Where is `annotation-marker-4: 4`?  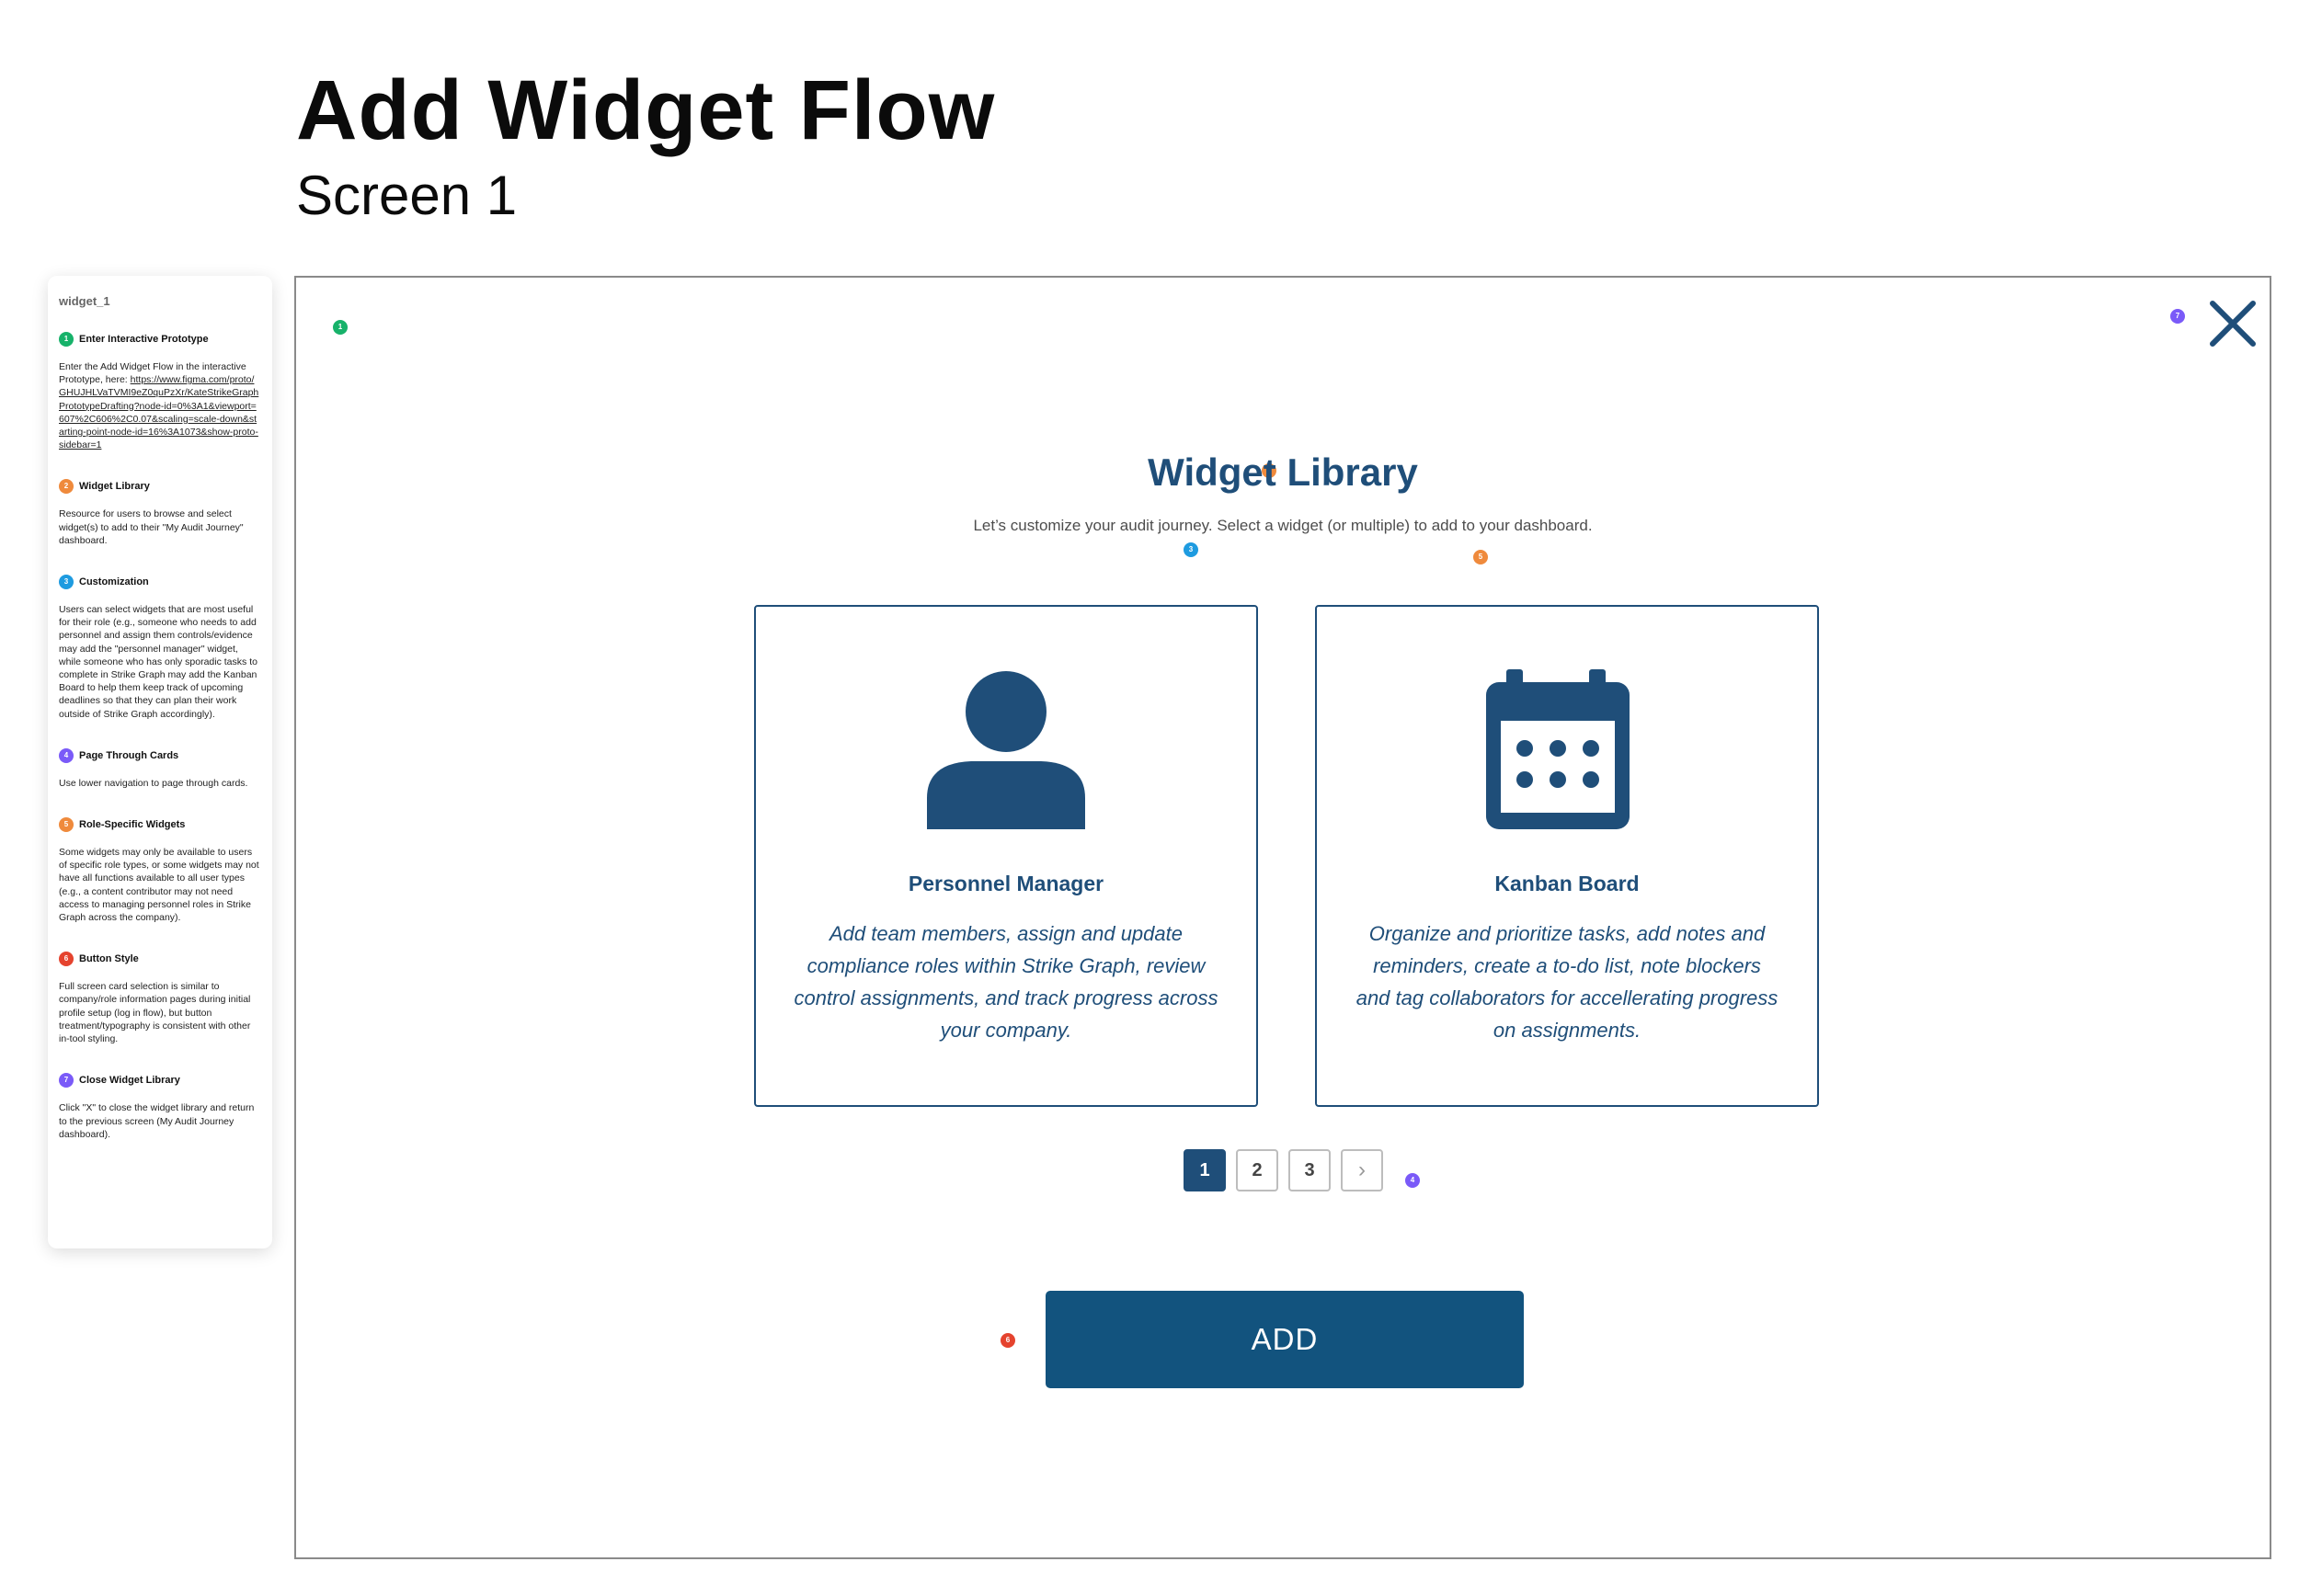
annotation-marker-4: 4 is located at coordinates (1412, 1180).